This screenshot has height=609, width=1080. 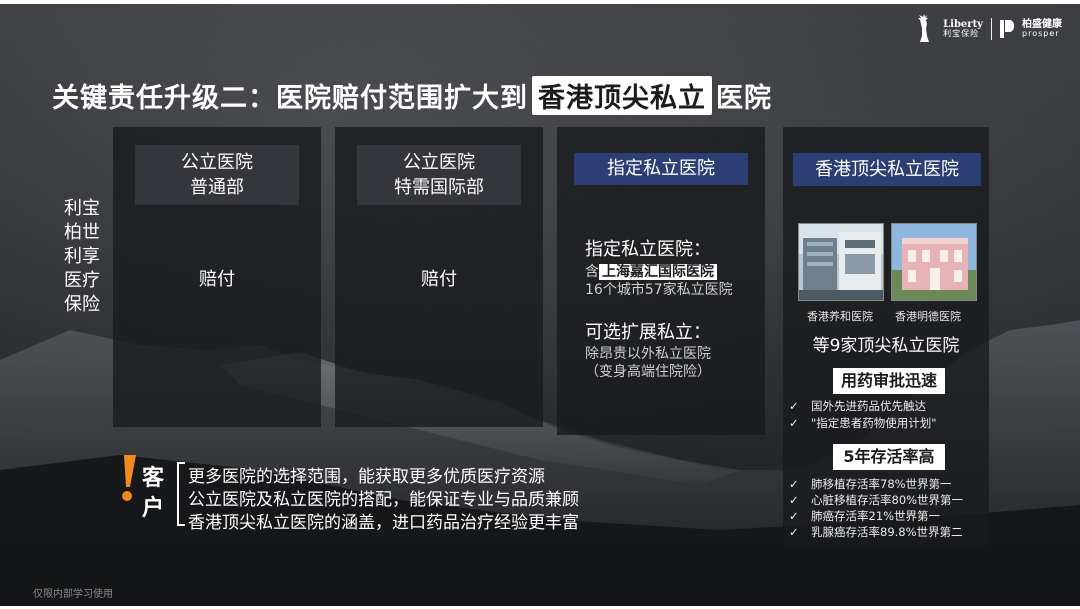 I want to click on product-name-line: 利宝, so click(x=82, y=208).